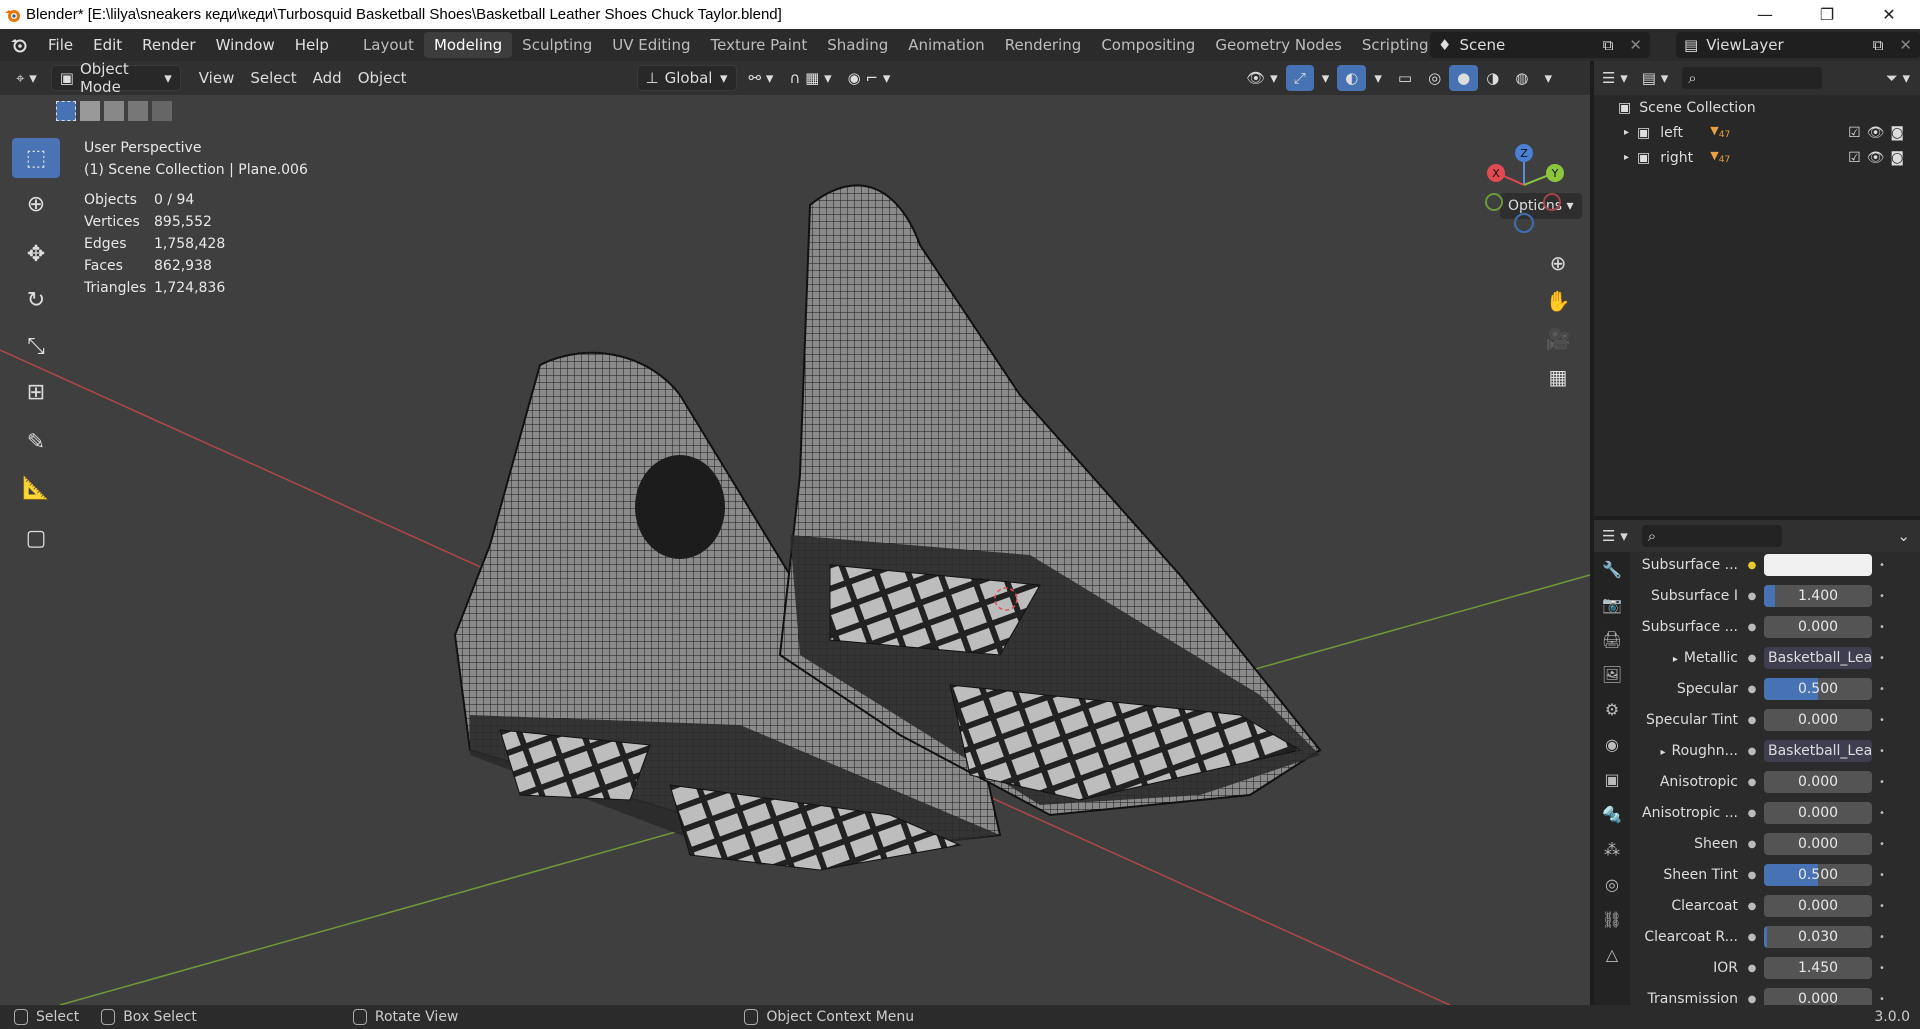  What do you see at coordinates (382, 78) in the screenshot?
I see `object-menu: Object` at bounding box center [382, 78].